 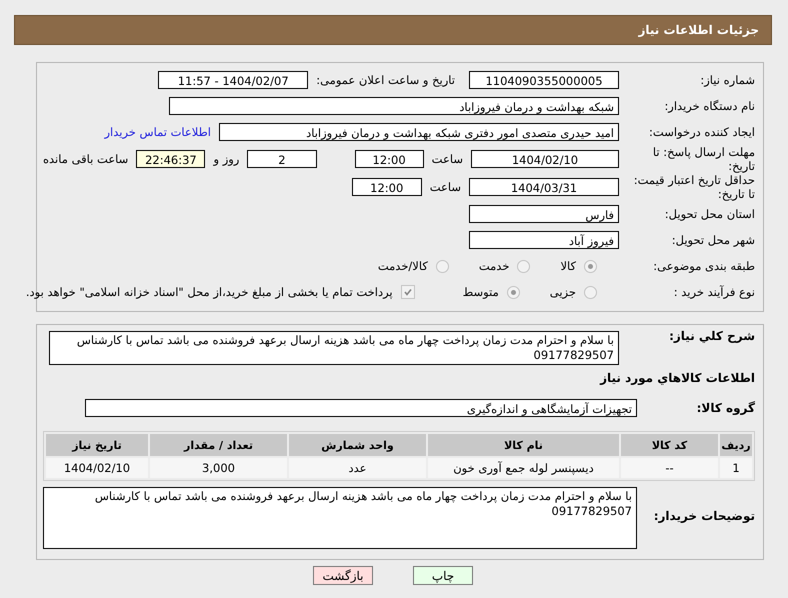 I want to click on province-field: فارس, so click(x=544, y=214).